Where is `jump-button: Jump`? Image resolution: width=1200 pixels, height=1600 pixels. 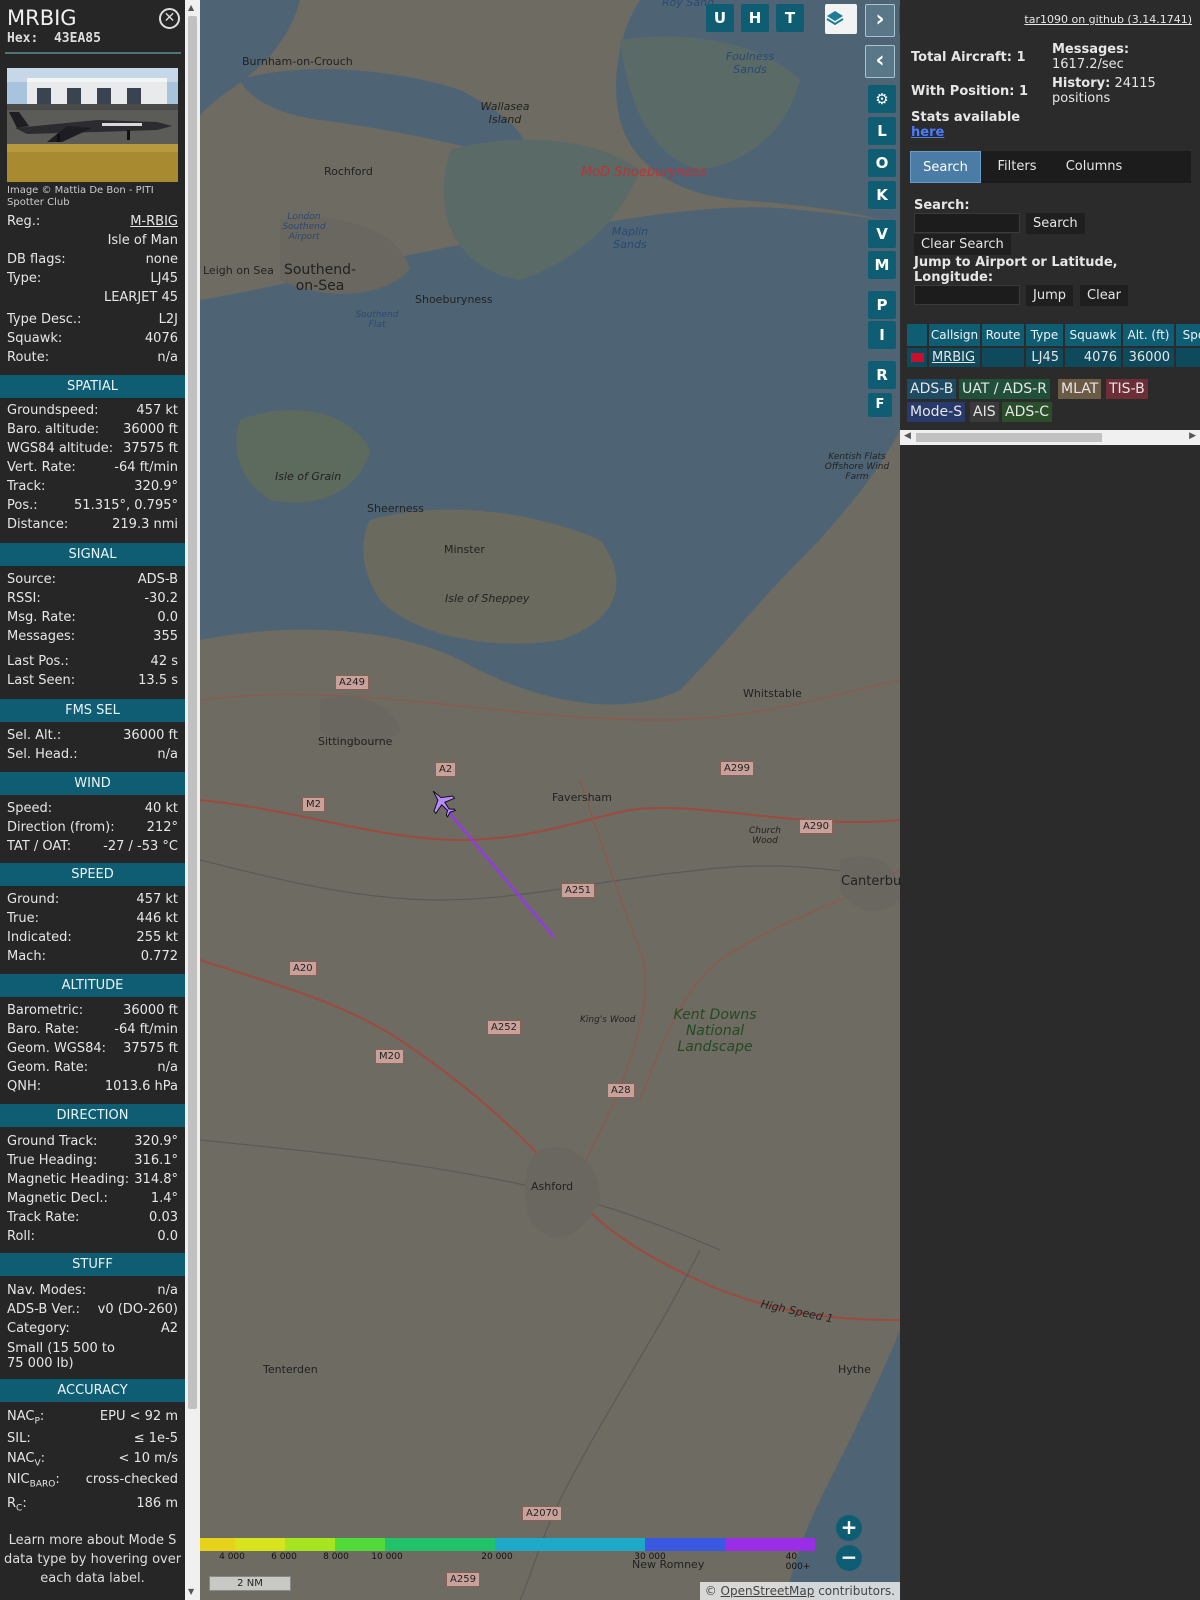
jump-button: Jump is located at coordinates (1049, 295).